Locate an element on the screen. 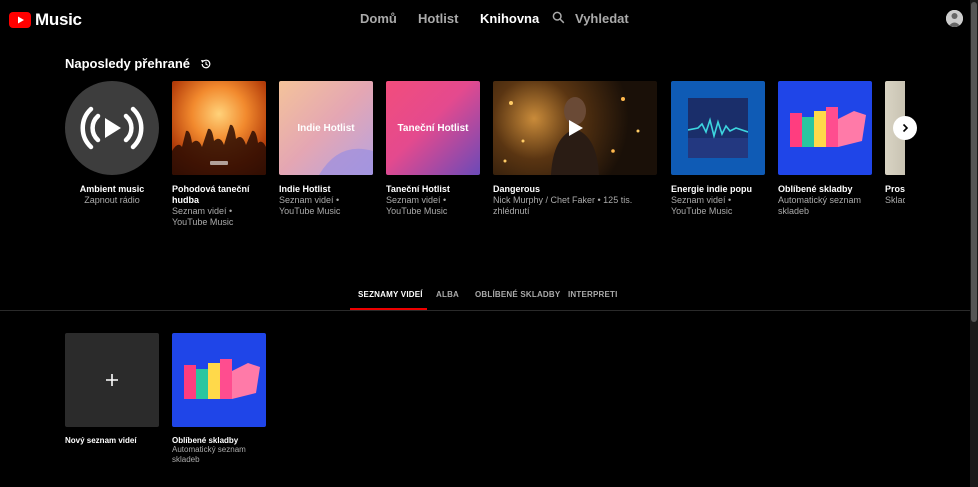  avatar-image is located at coordinates (954, 18).